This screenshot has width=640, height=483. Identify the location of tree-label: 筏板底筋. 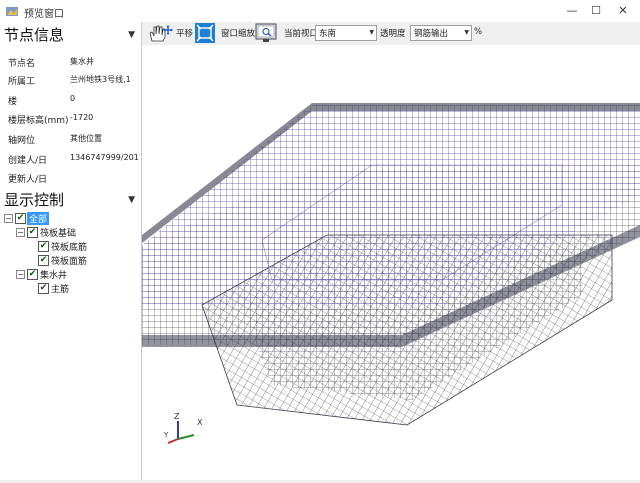
(69, 248).